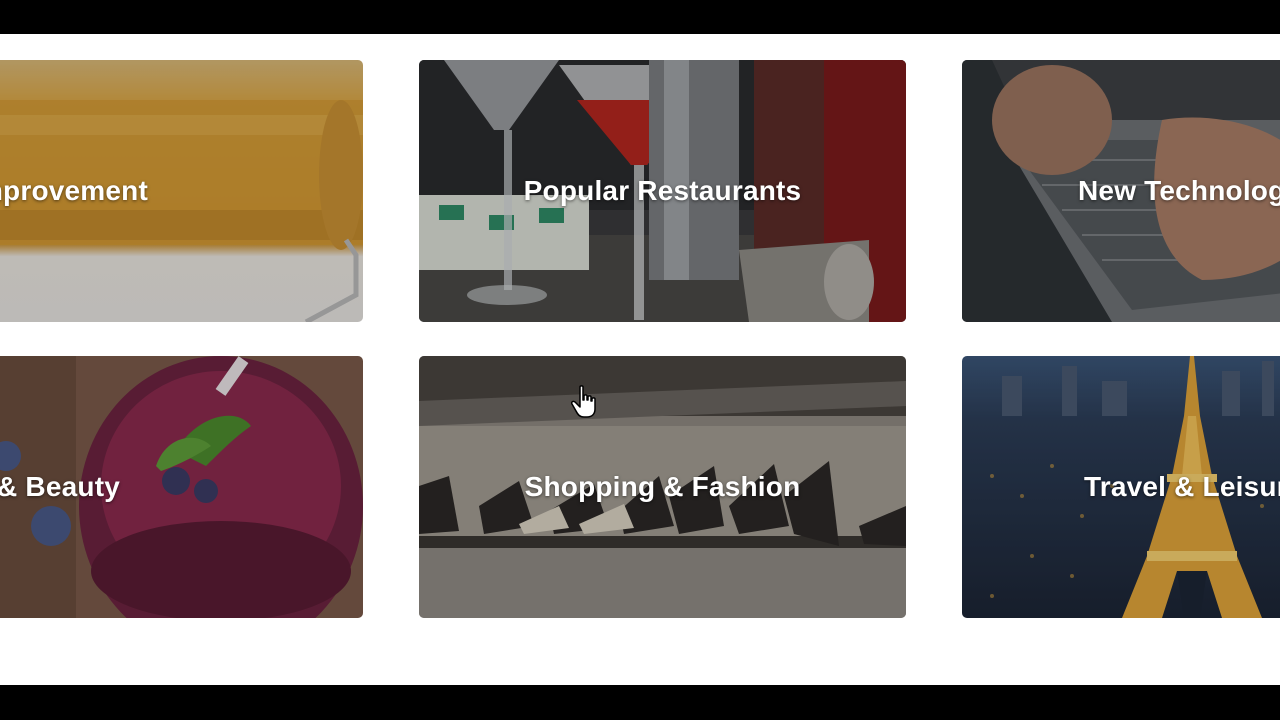 Image resolution: width=1280 pixels, height=720 pixels. I want to click on category-label: Home Improvement, so click(74, 190).